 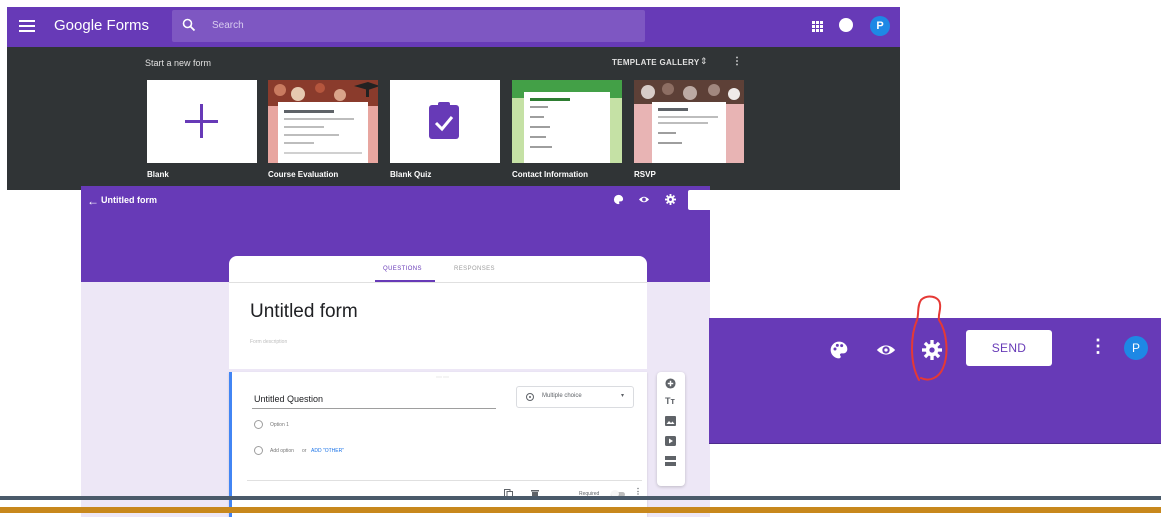 What do you see at coordinates (704, 61) in the screenshot?
I see `unfold-icon: ⇕` at bounding box center [704, 61].